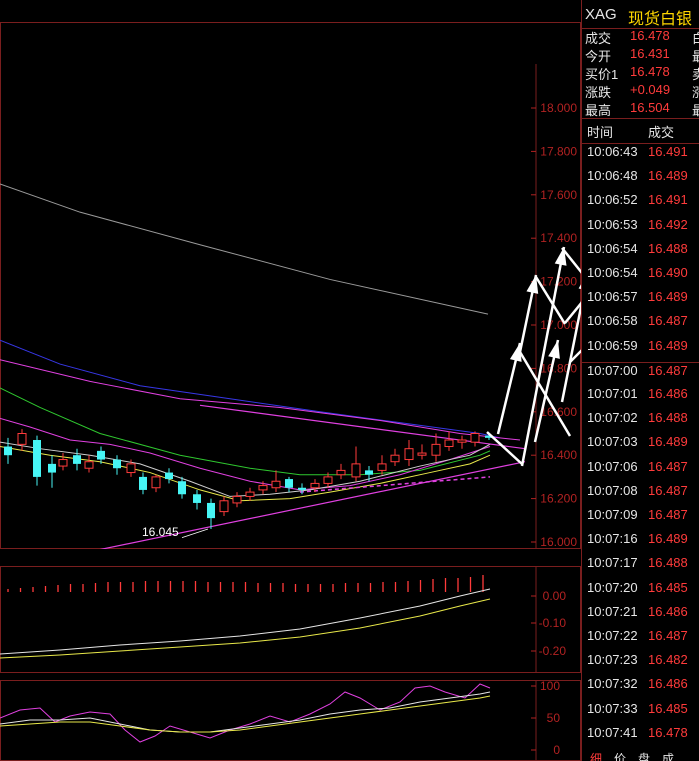 This screenshot has height=761, width=699. I want to click on trade-row: 10:06:59 16.489, so click(640, 350).